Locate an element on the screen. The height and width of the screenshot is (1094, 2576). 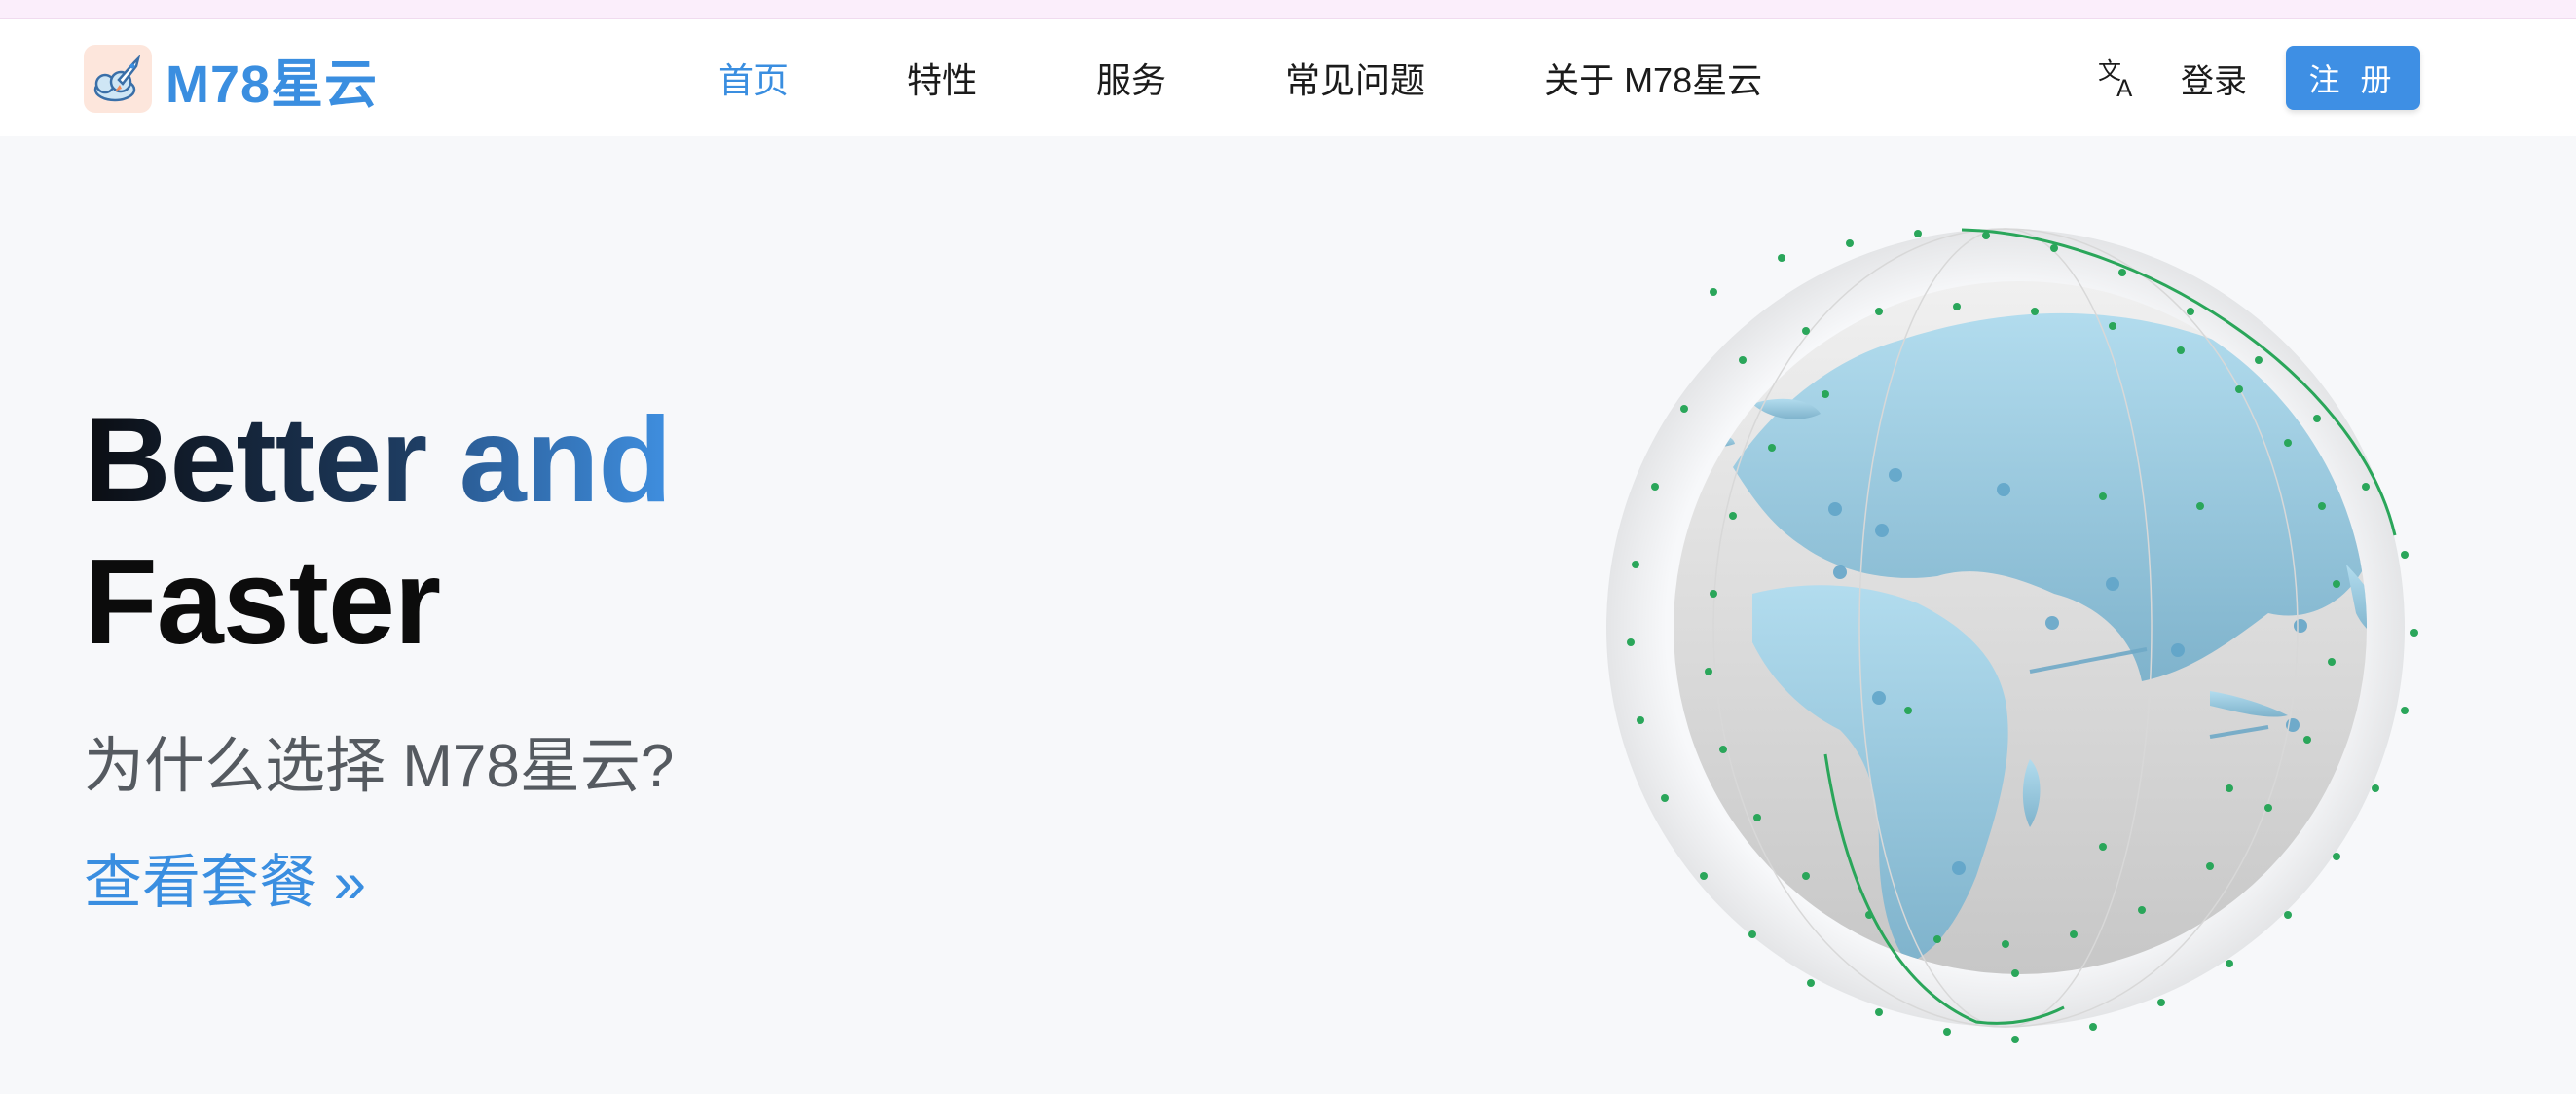
hero-title-and: and is located at coordinates (565, 460).